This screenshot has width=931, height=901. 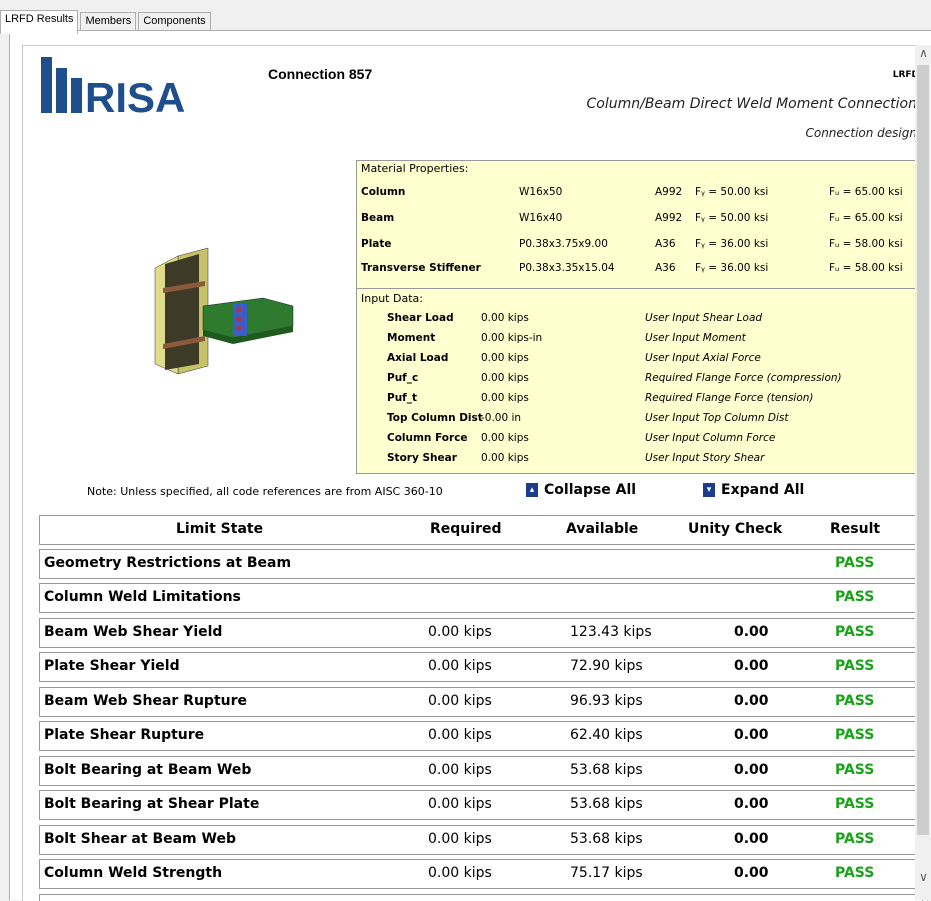 I want to click on scroll-down-icon: ∨, so click(x=923, y=877).